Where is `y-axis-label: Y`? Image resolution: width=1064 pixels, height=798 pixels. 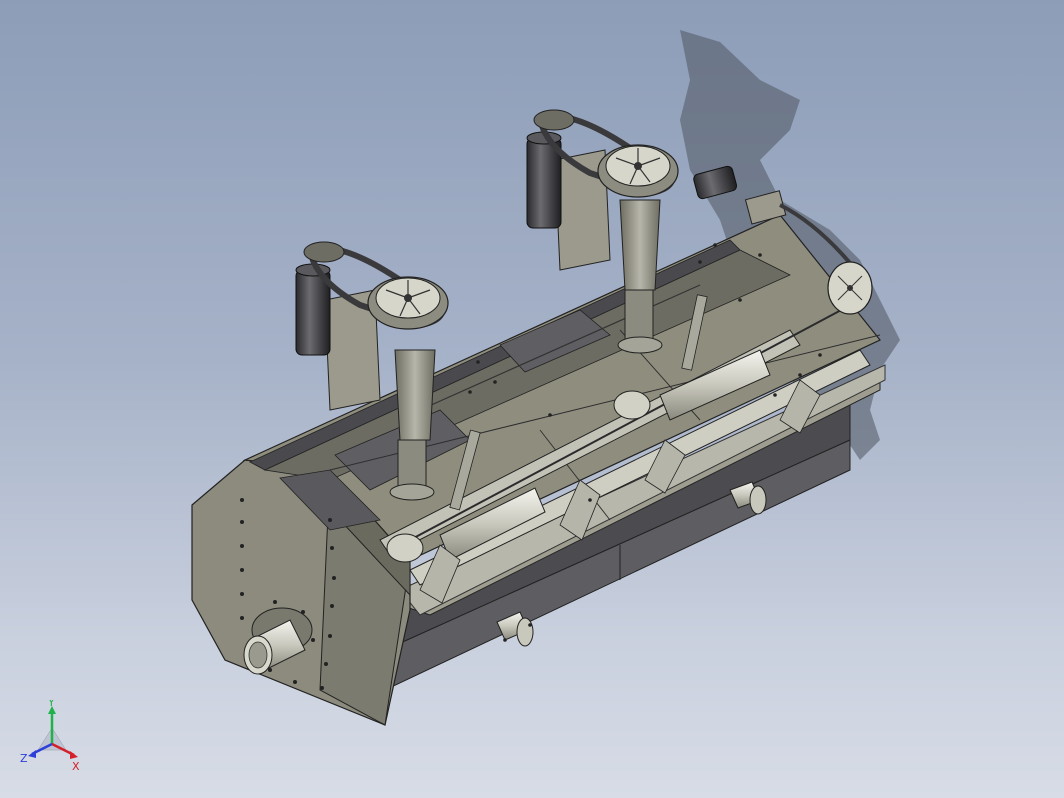 y-axis-label: Y is located at coordinates (51, 704).